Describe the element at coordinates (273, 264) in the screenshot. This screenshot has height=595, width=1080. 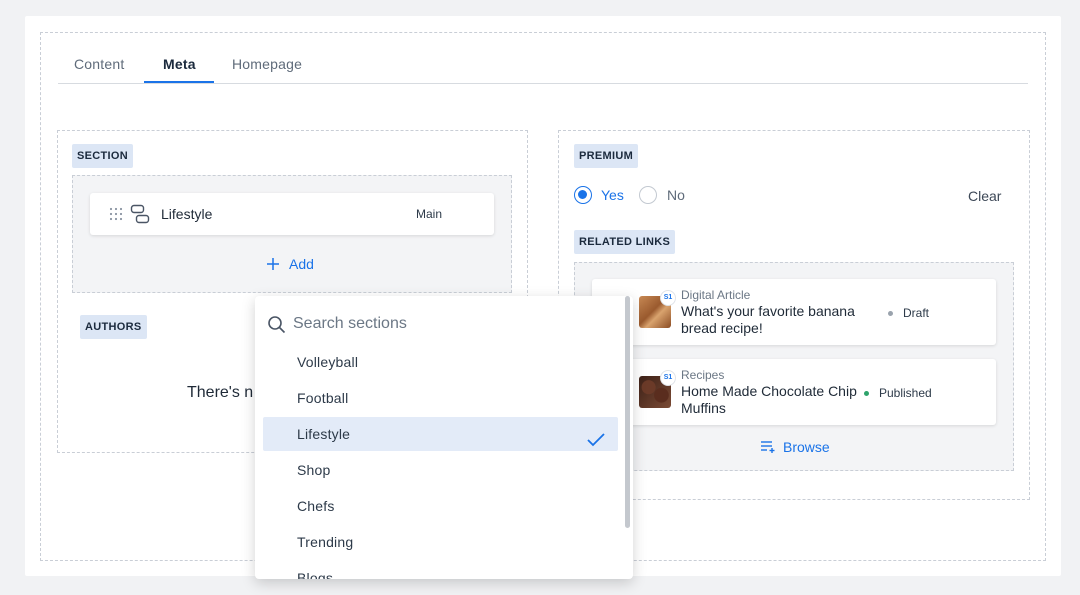
I see `plus-icon` at that location.